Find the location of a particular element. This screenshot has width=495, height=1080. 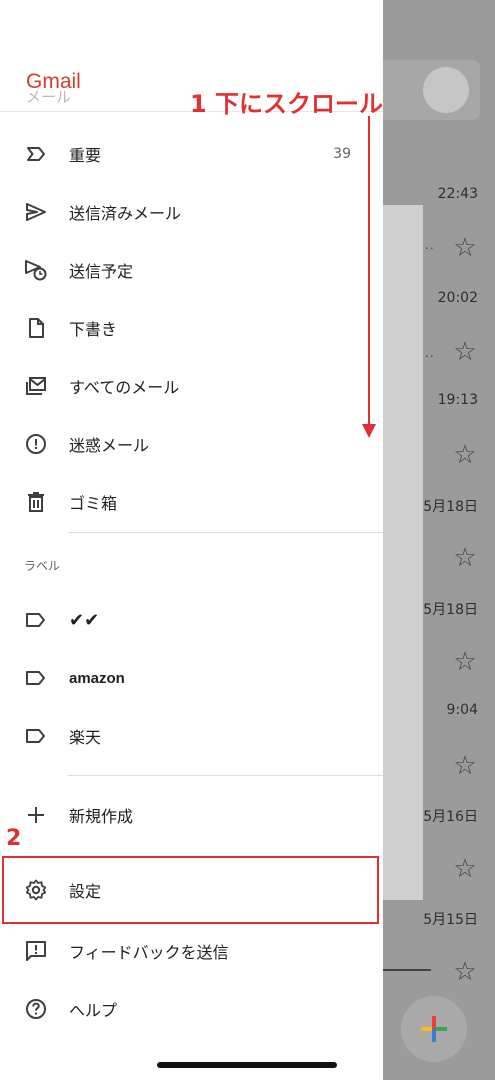

drawer-item-label: 送信予定 is located at coordinates (101, 271).